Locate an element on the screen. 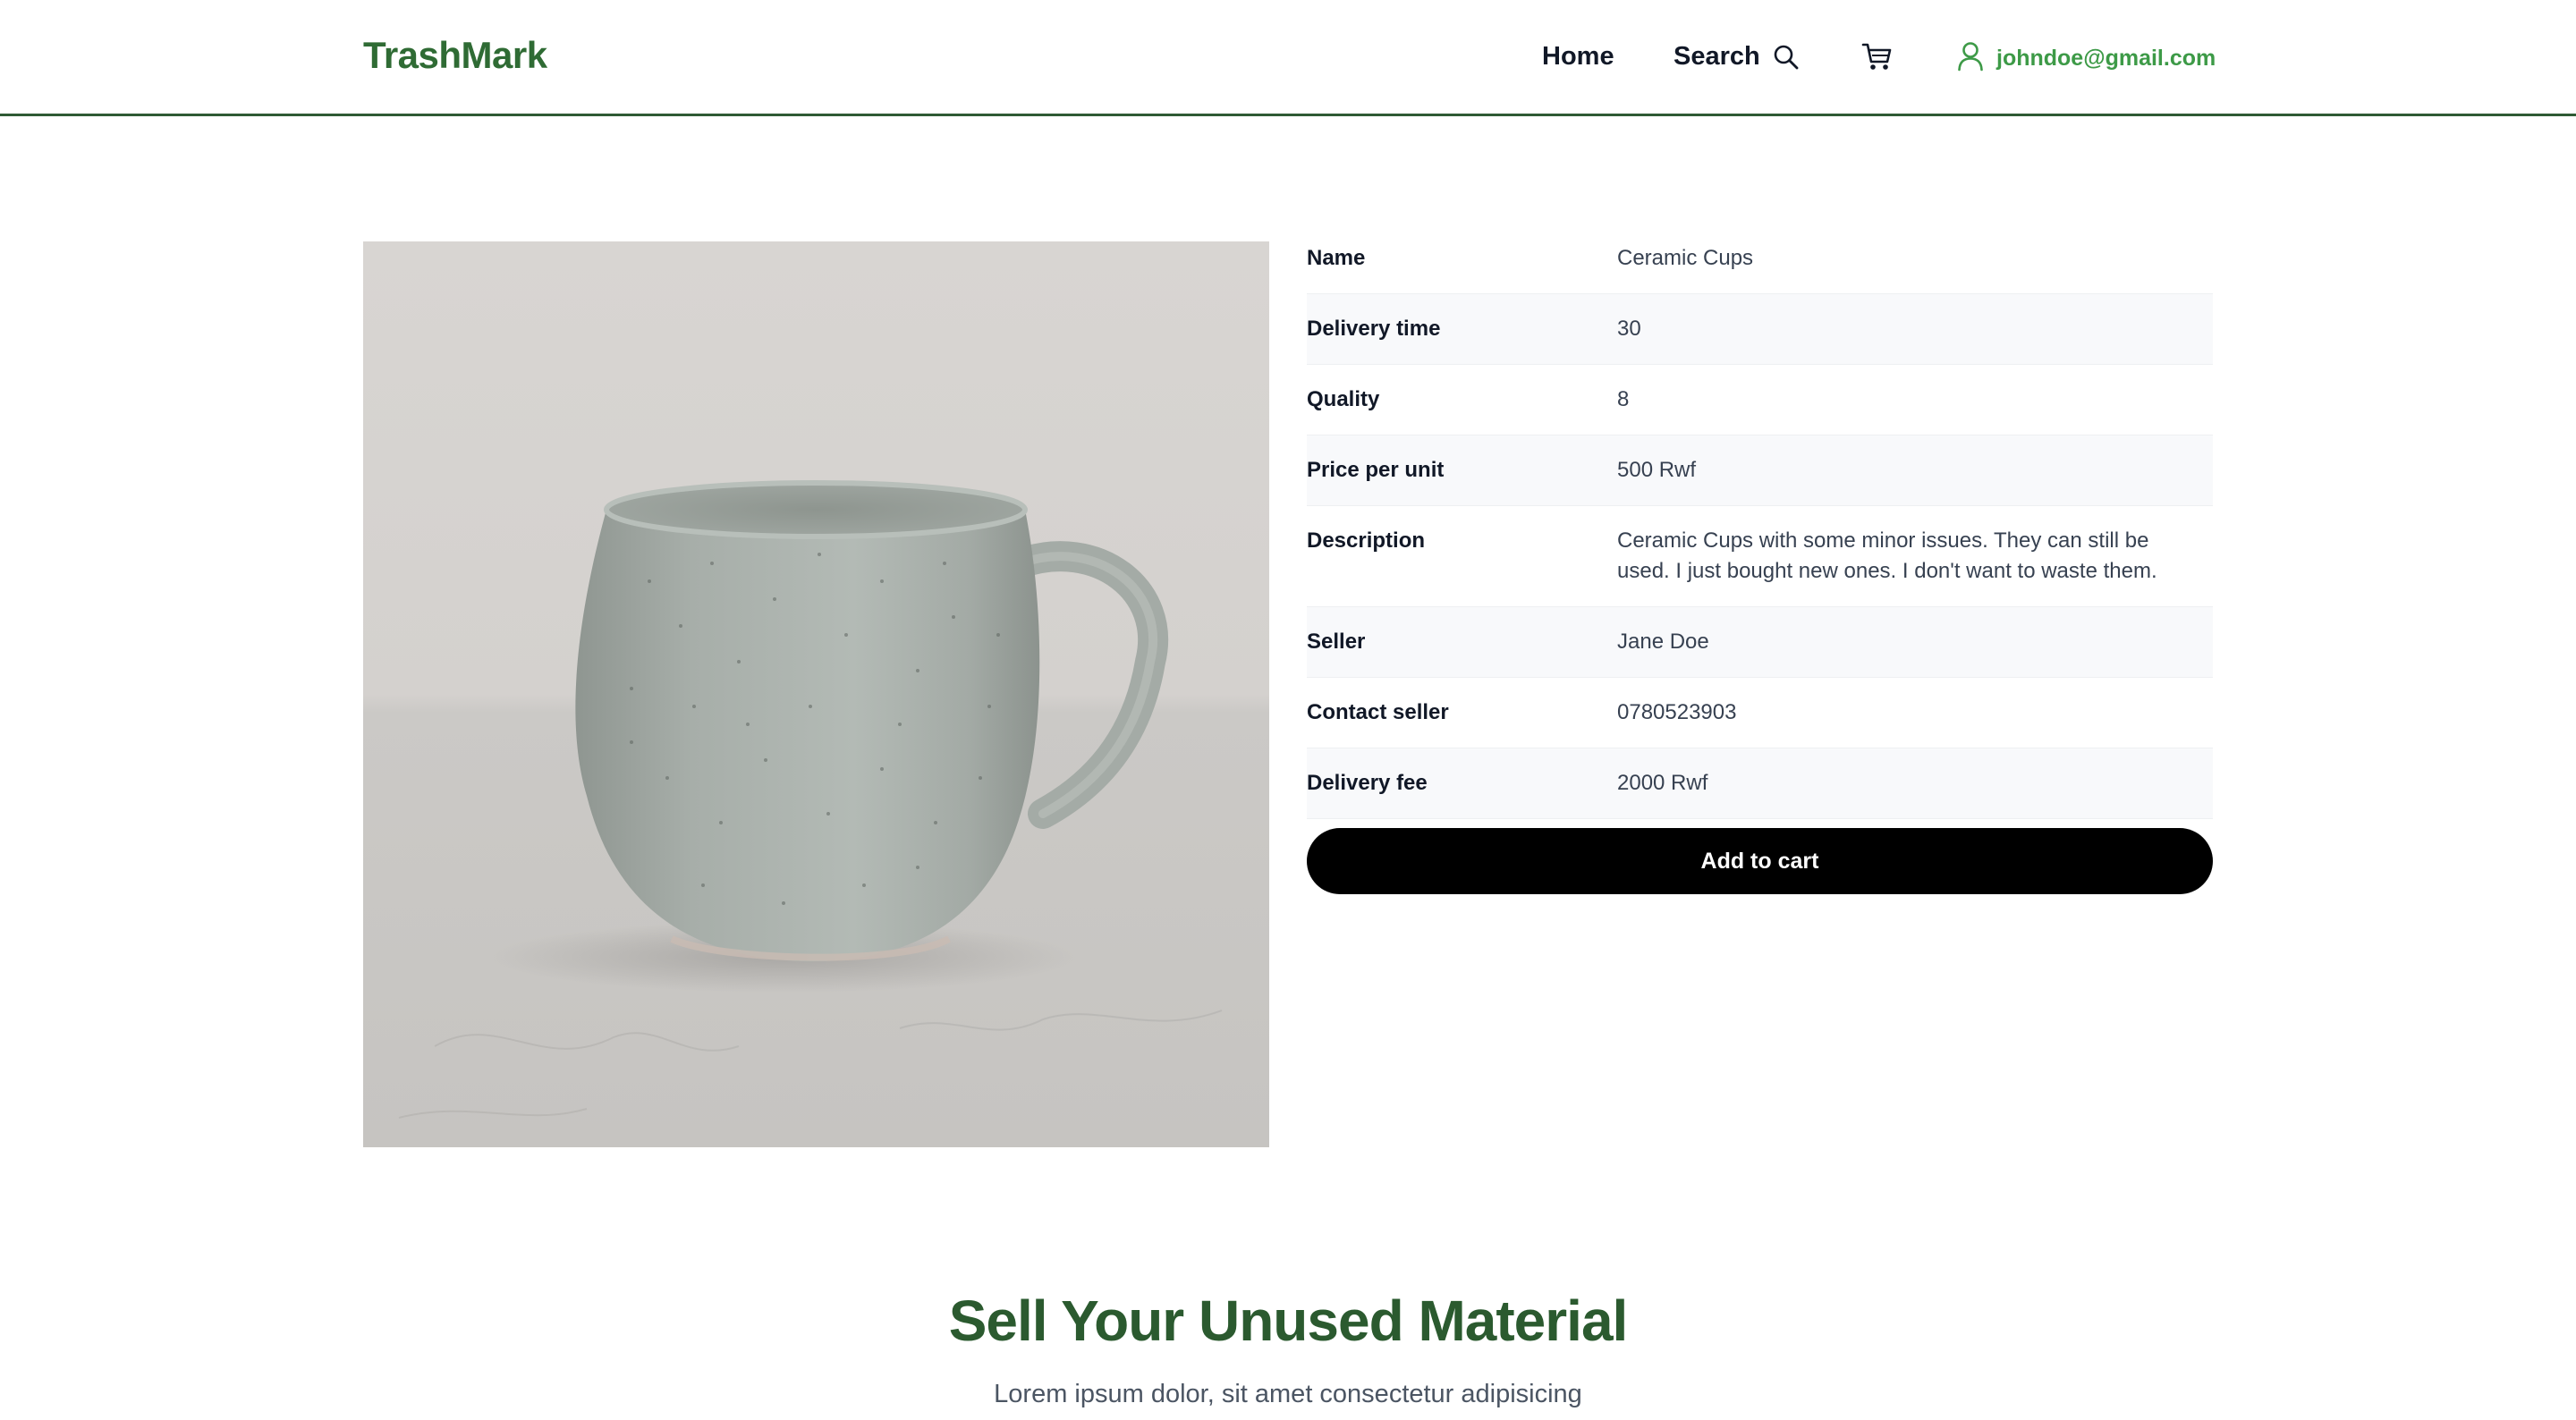  user-email: johndoe@gmail.com is located at coordinates (2106, 58).